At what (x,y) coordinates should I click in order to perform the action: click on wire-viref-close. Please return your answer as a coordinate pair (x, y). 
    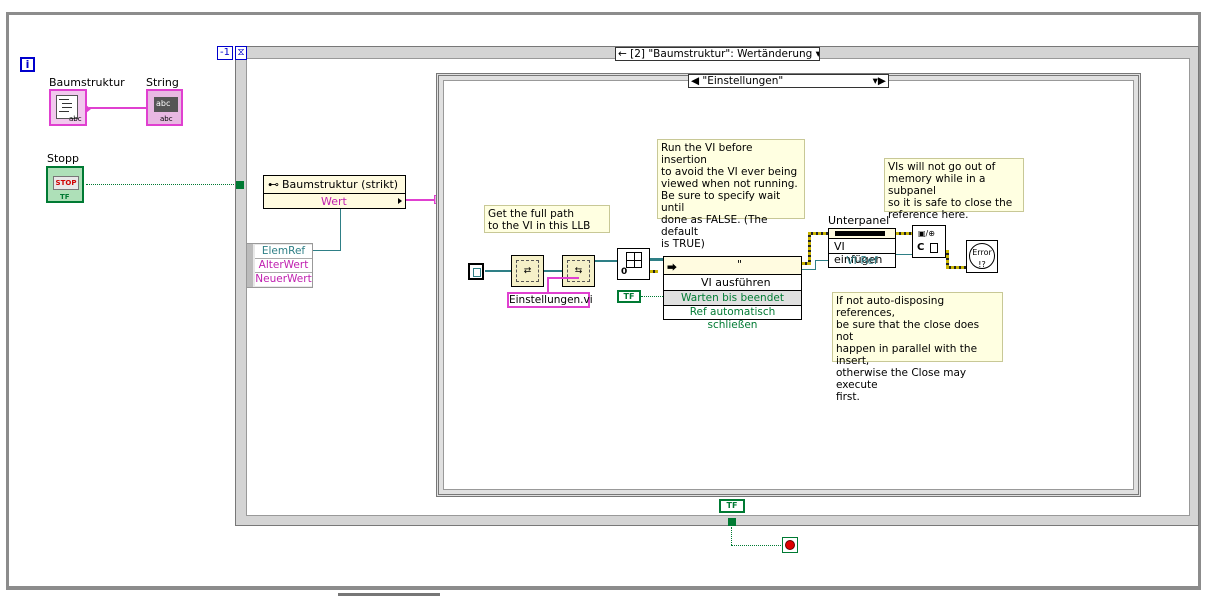
    Looking at the image, I should click on (904, 254).